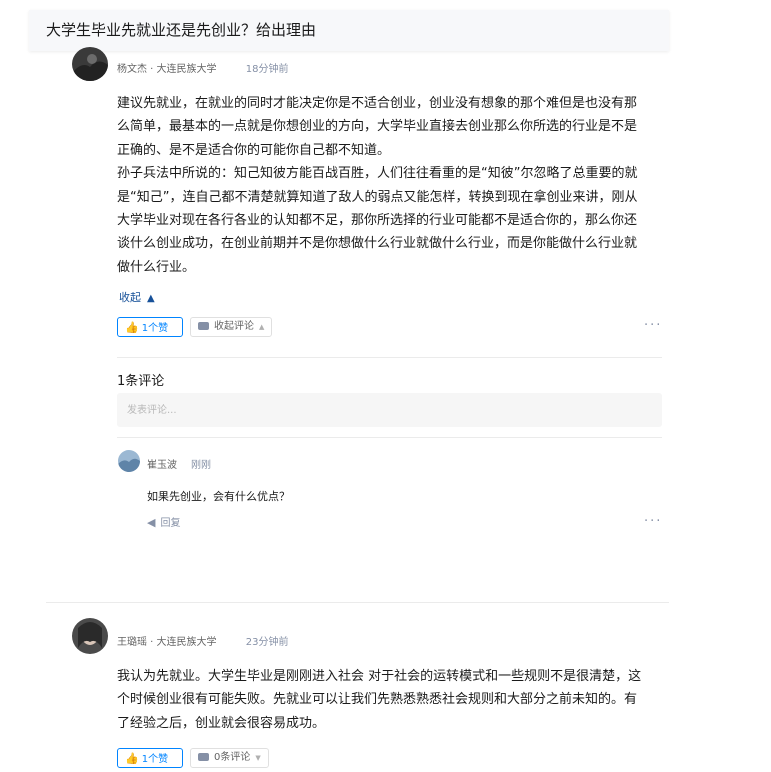 The image size is (771, 772). Describe the element at coordinates (349, 30) in the screenshot. I see `question-header: 大学生毕业先就业还是先创业？给出理由` at that location.